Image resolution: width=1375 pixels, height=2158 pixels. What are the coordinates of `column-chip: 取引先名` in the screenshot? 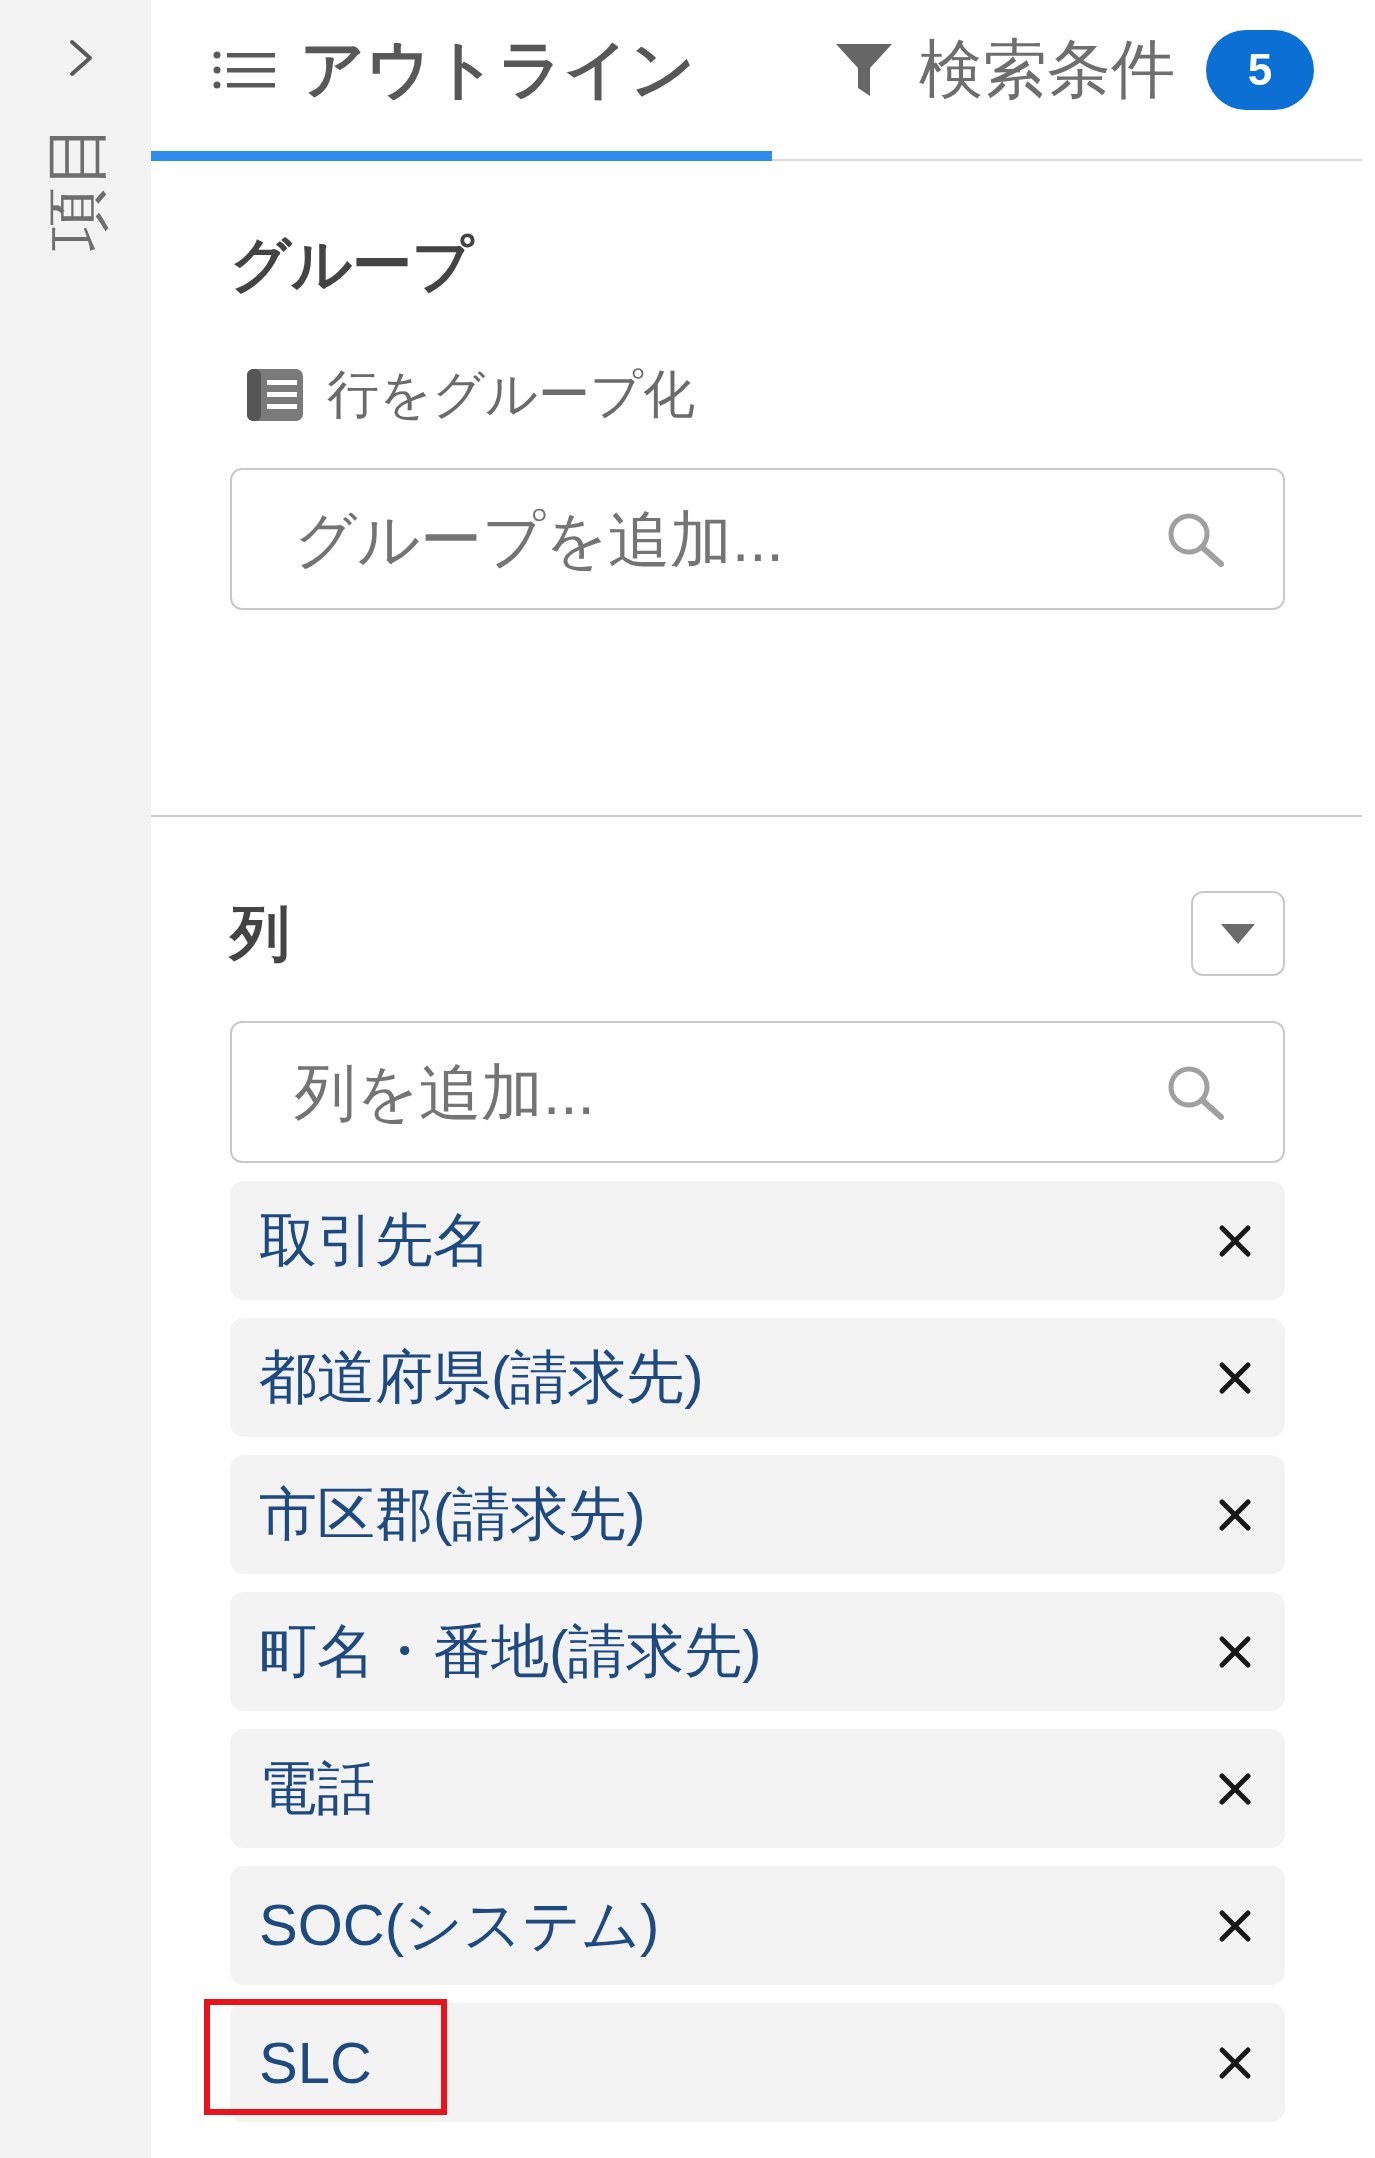 It's located at (757, 1240).